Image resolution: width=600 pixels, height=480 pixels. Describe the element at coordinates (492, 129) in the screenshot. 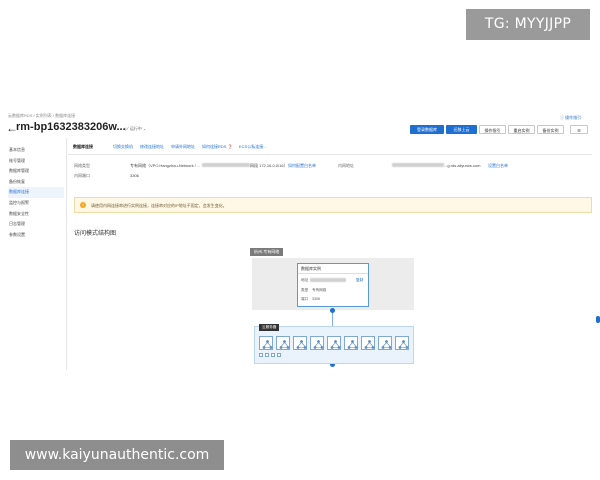

I see `guide-button: 操作指引` at that location.